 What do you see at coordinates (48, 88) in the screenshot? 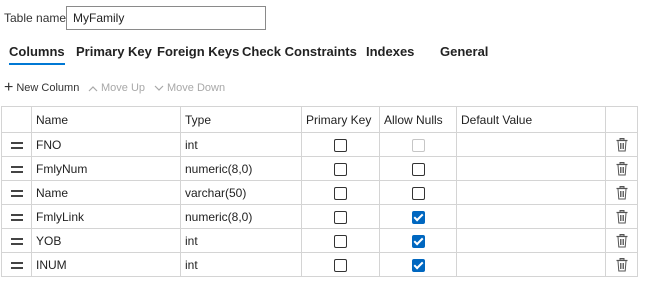
I see `new-column-label: New Column` at bounding box center [48, 88].